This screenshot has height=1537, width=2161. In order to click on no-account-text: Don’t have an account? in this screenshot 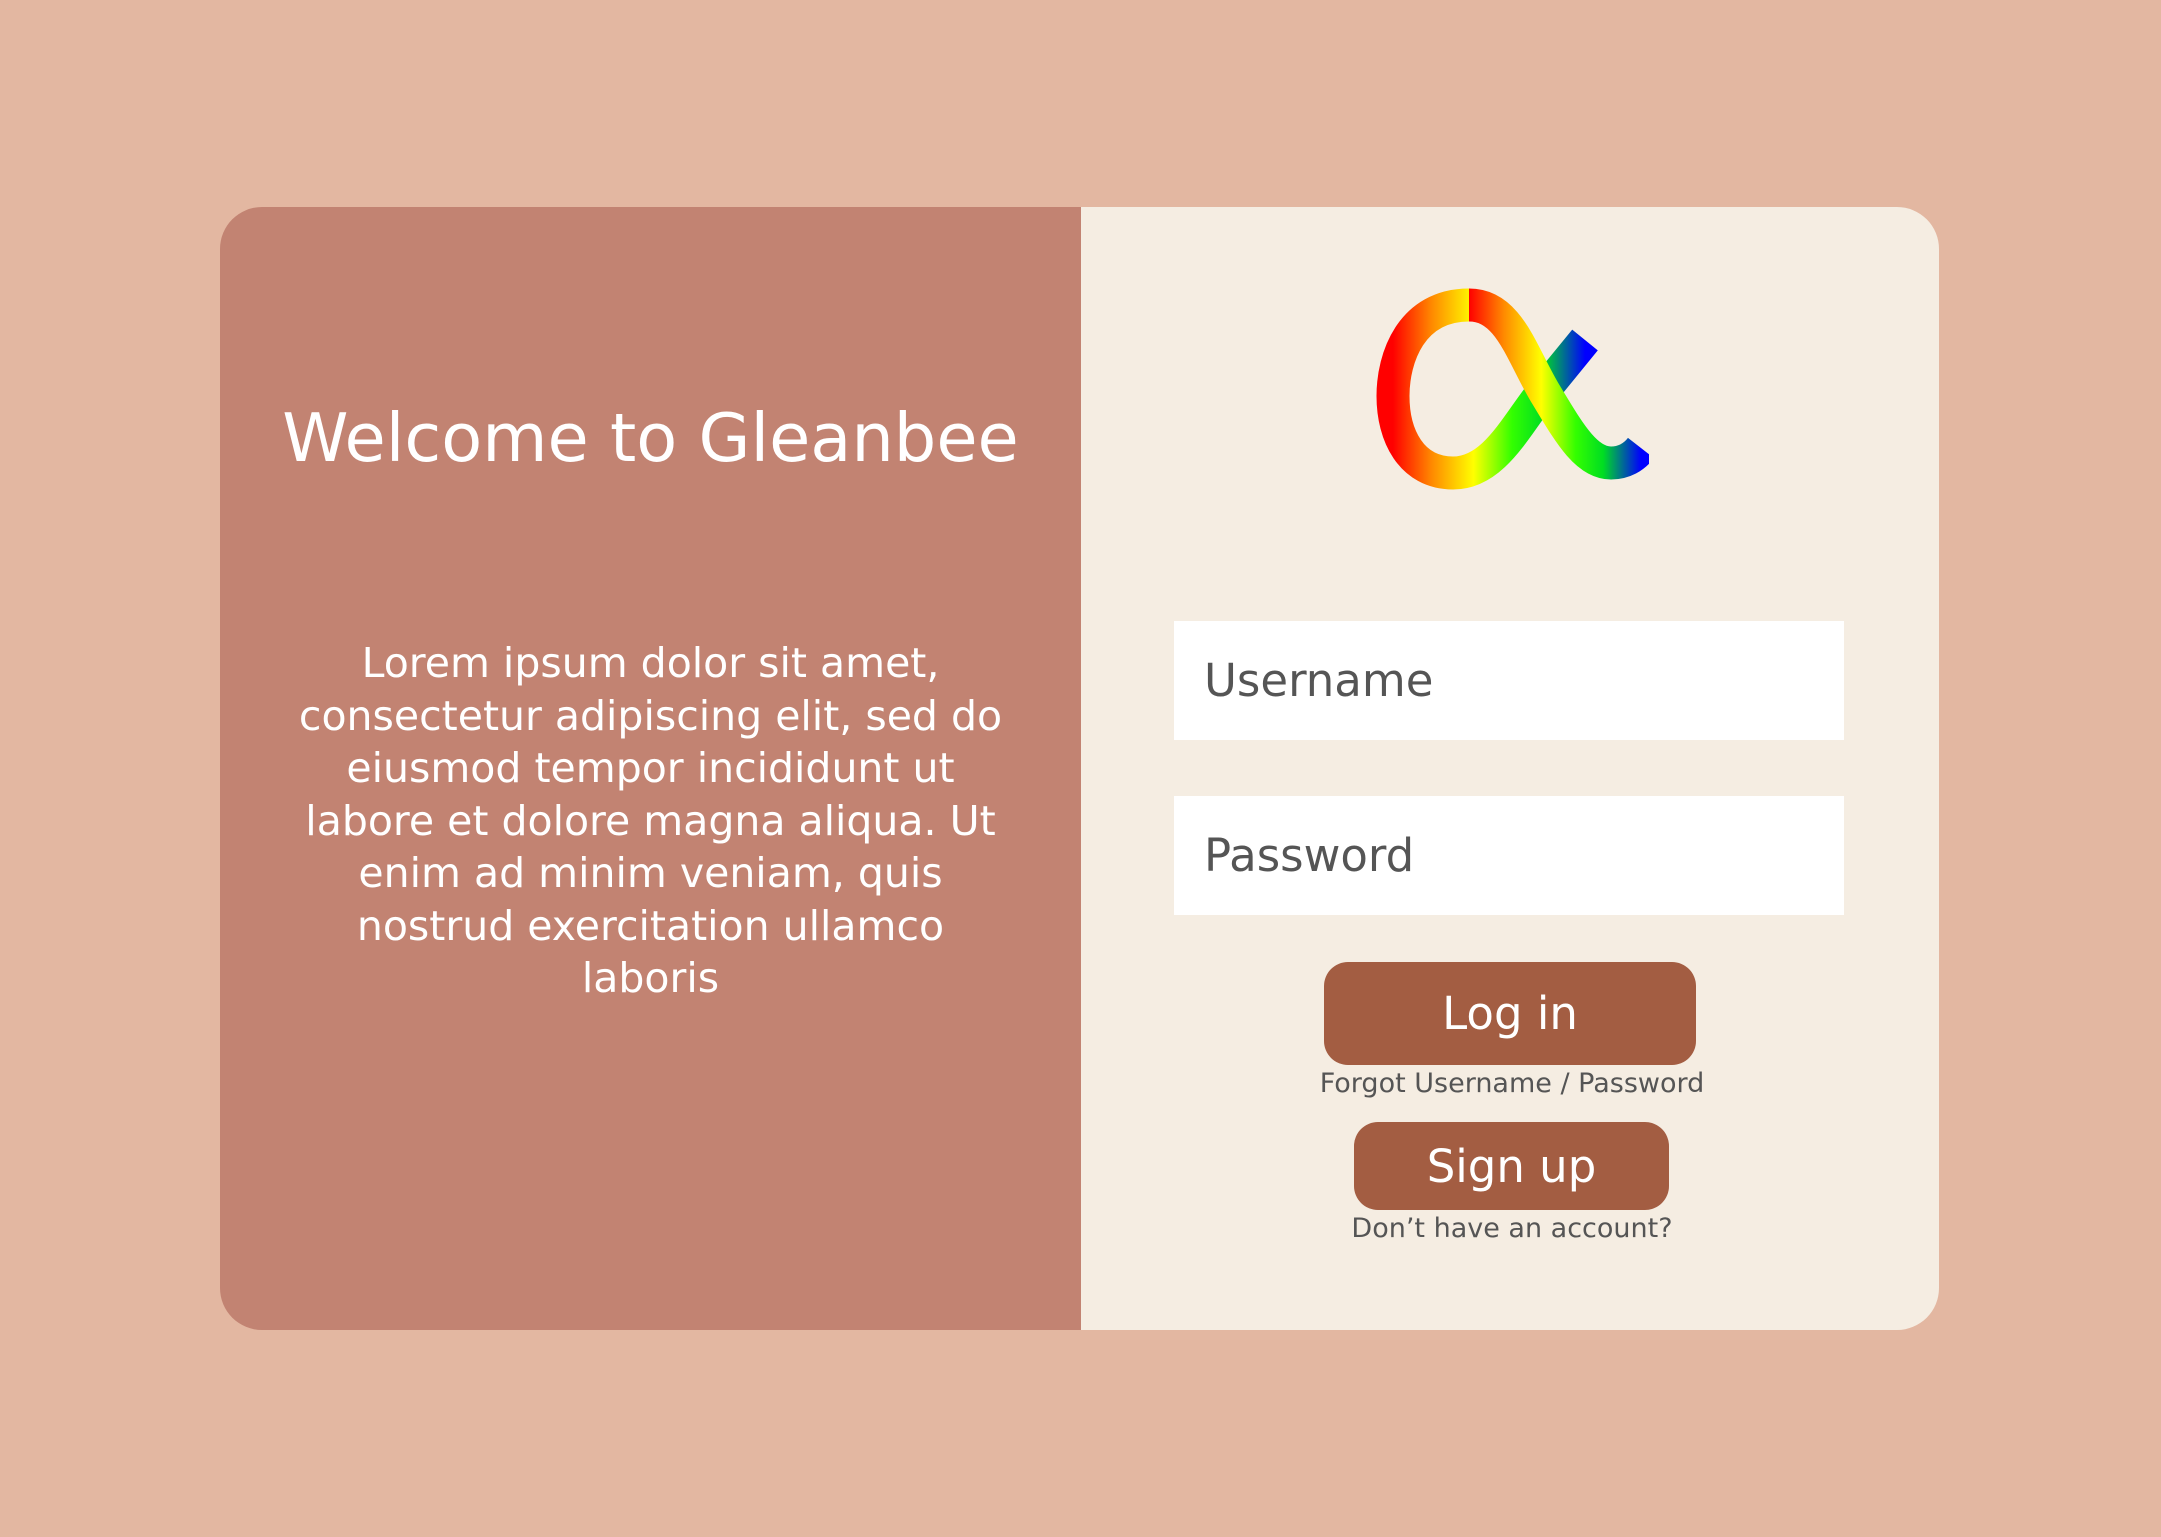, I will do `click(1512, 1228)`.